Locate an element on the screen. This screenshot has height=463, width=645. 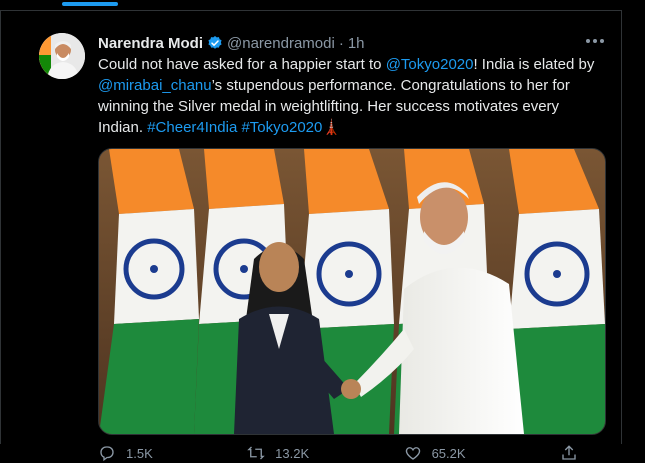
reply-icon is located at coordinates (107, 454).